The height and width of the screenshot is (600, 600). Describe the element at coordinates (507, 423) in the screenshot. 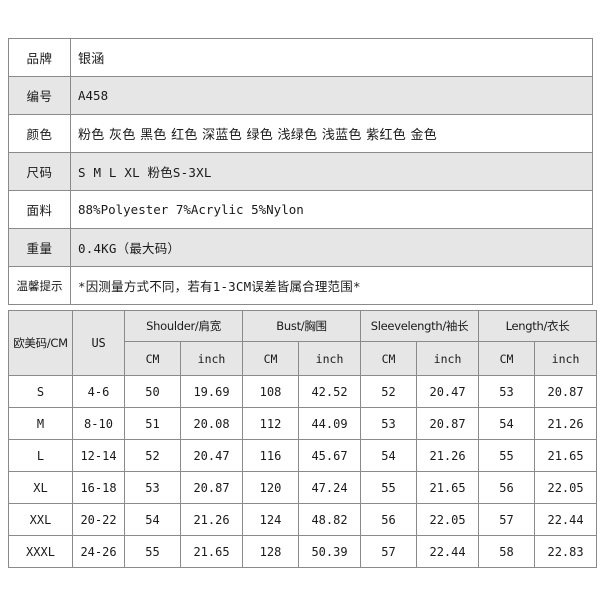

I see `cell-length-cm: 54` at that location.